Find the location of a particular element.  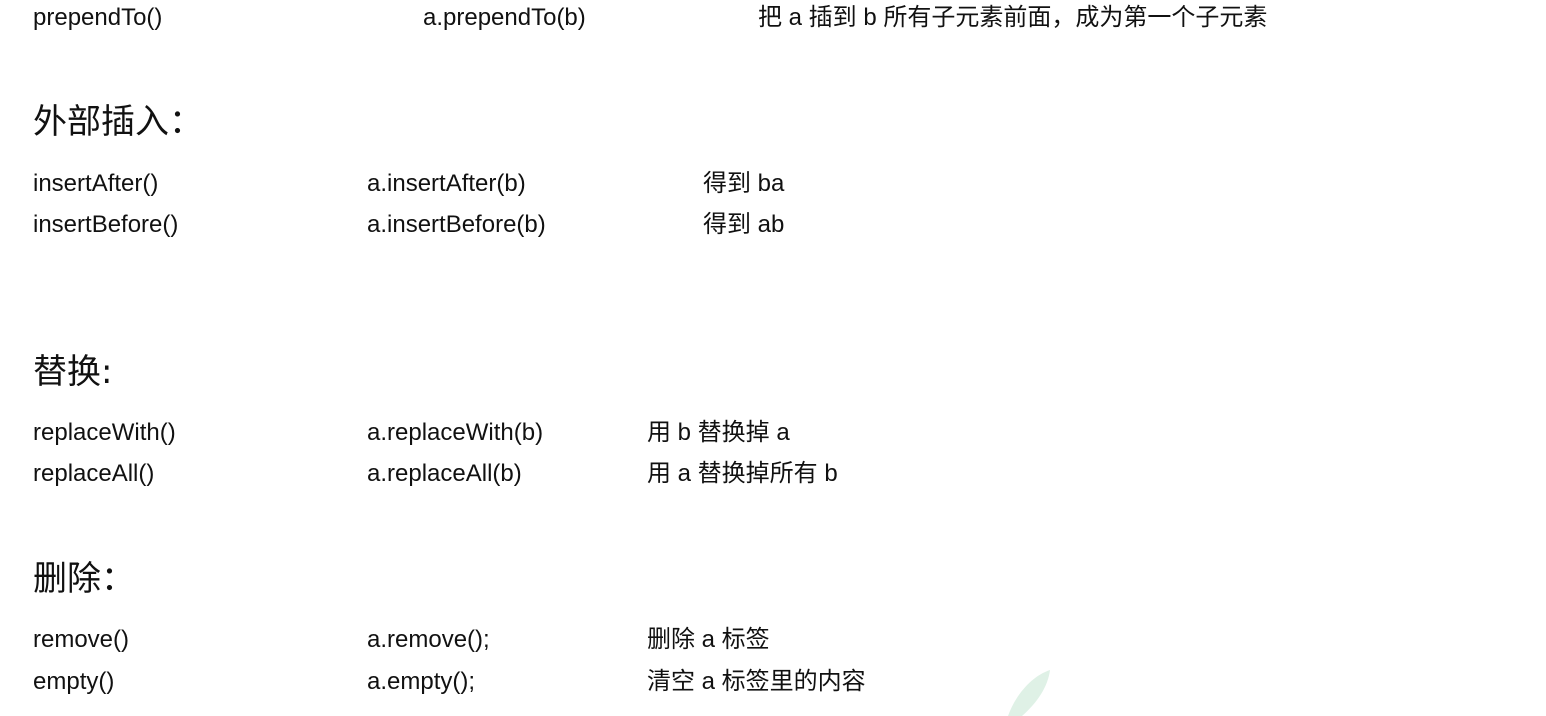

desc-prependto: 把 a 插到 b 所有子元素前面，成为第一个子元素 is located at coordinates (1013, 17).